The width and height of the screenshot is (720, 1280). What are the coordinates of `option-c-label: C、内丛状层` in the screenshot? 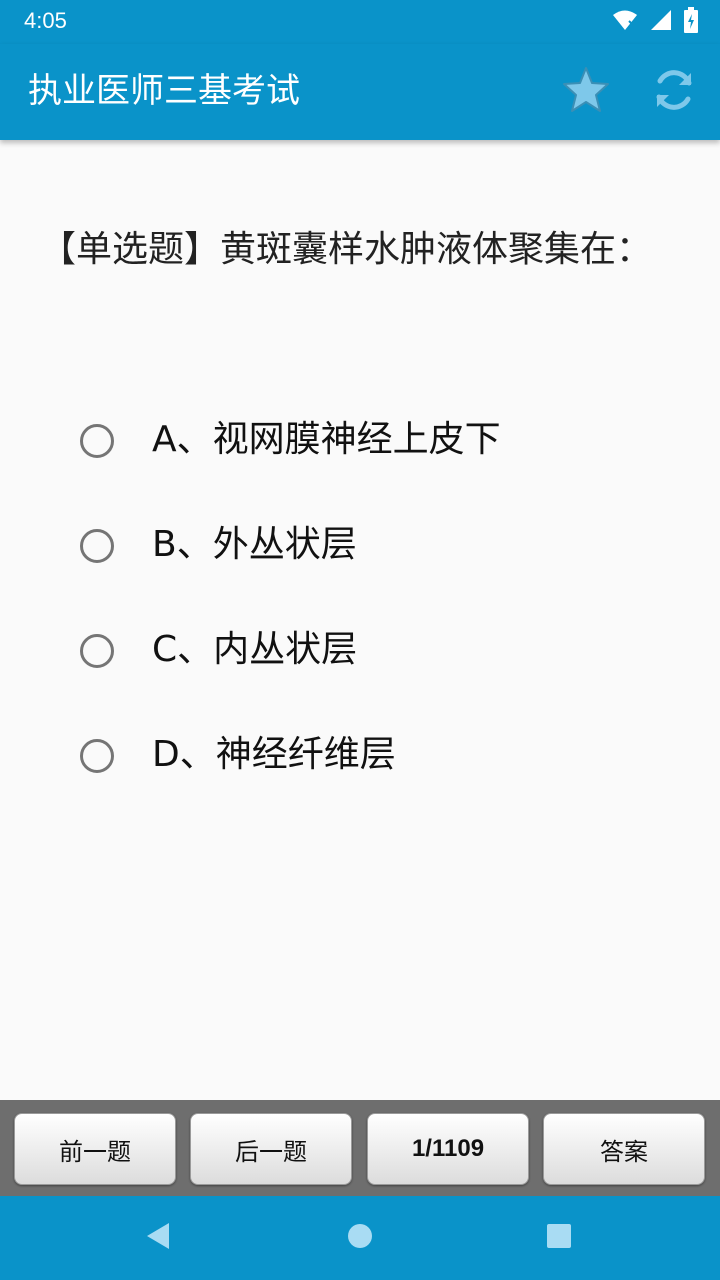 It's located at (255, 649).